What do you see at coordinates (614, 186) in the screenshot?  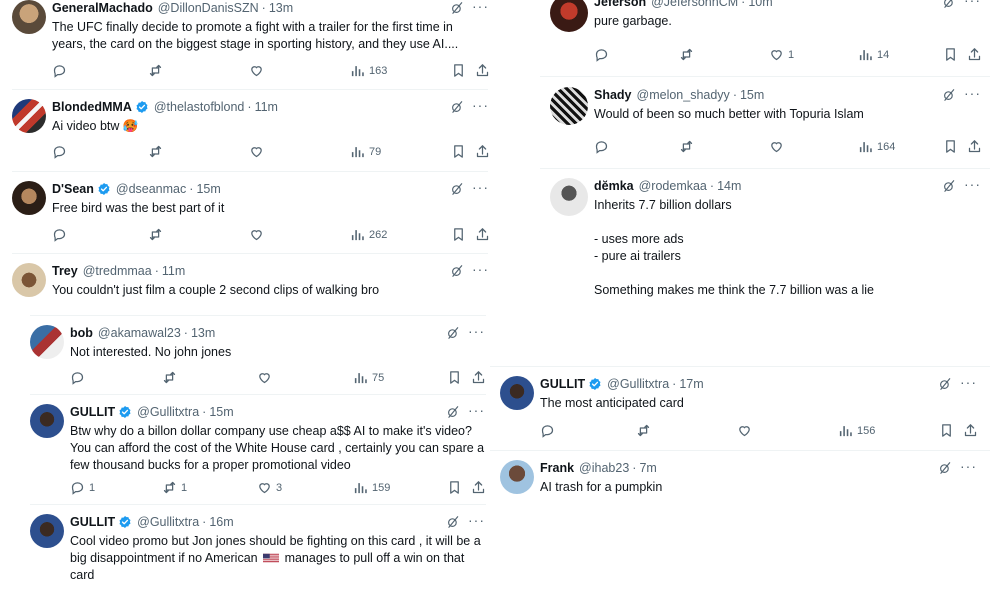 I see `display-name: dĕmka` at bounding box center [614, 186].